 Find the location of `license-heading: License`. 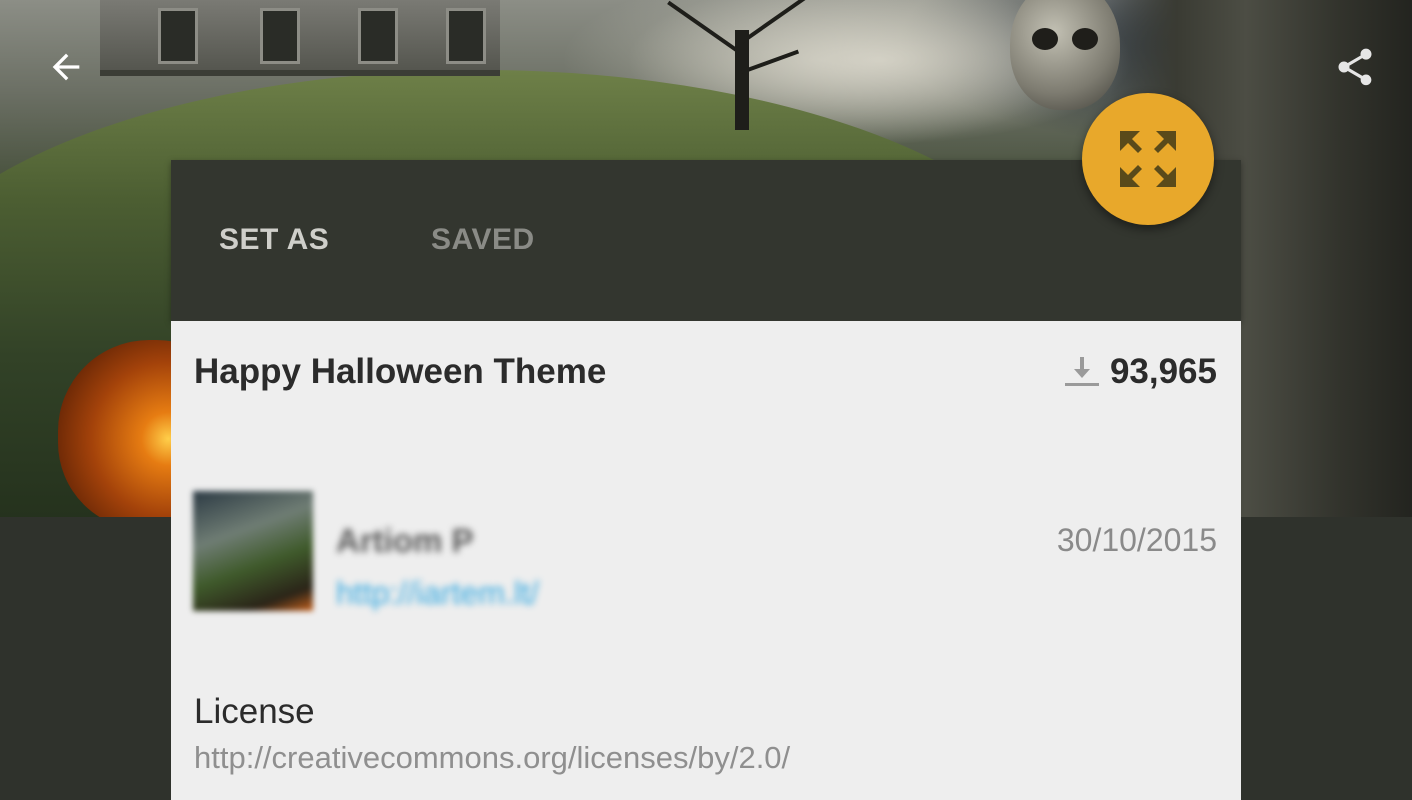

license-heading: License is located at coordinates (254, 711).